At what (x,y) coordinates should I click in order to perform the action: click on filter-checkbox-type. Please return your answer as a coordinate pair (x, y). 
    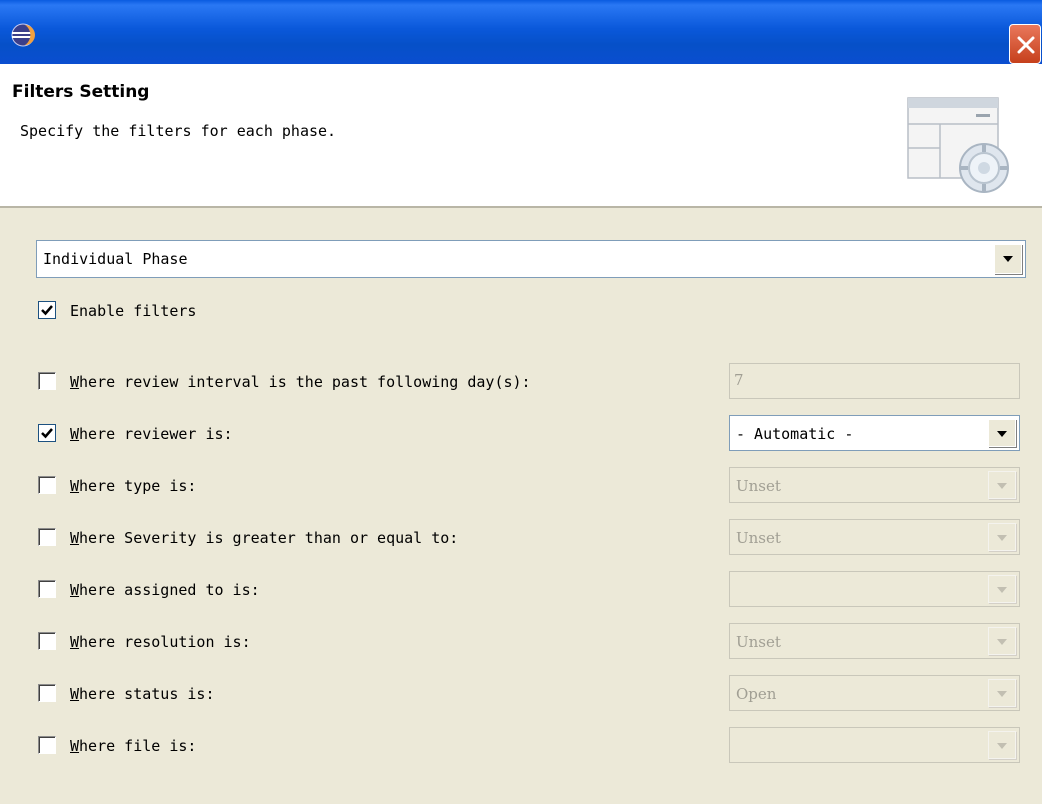
    Looking at the image, I should click on (47, 485).